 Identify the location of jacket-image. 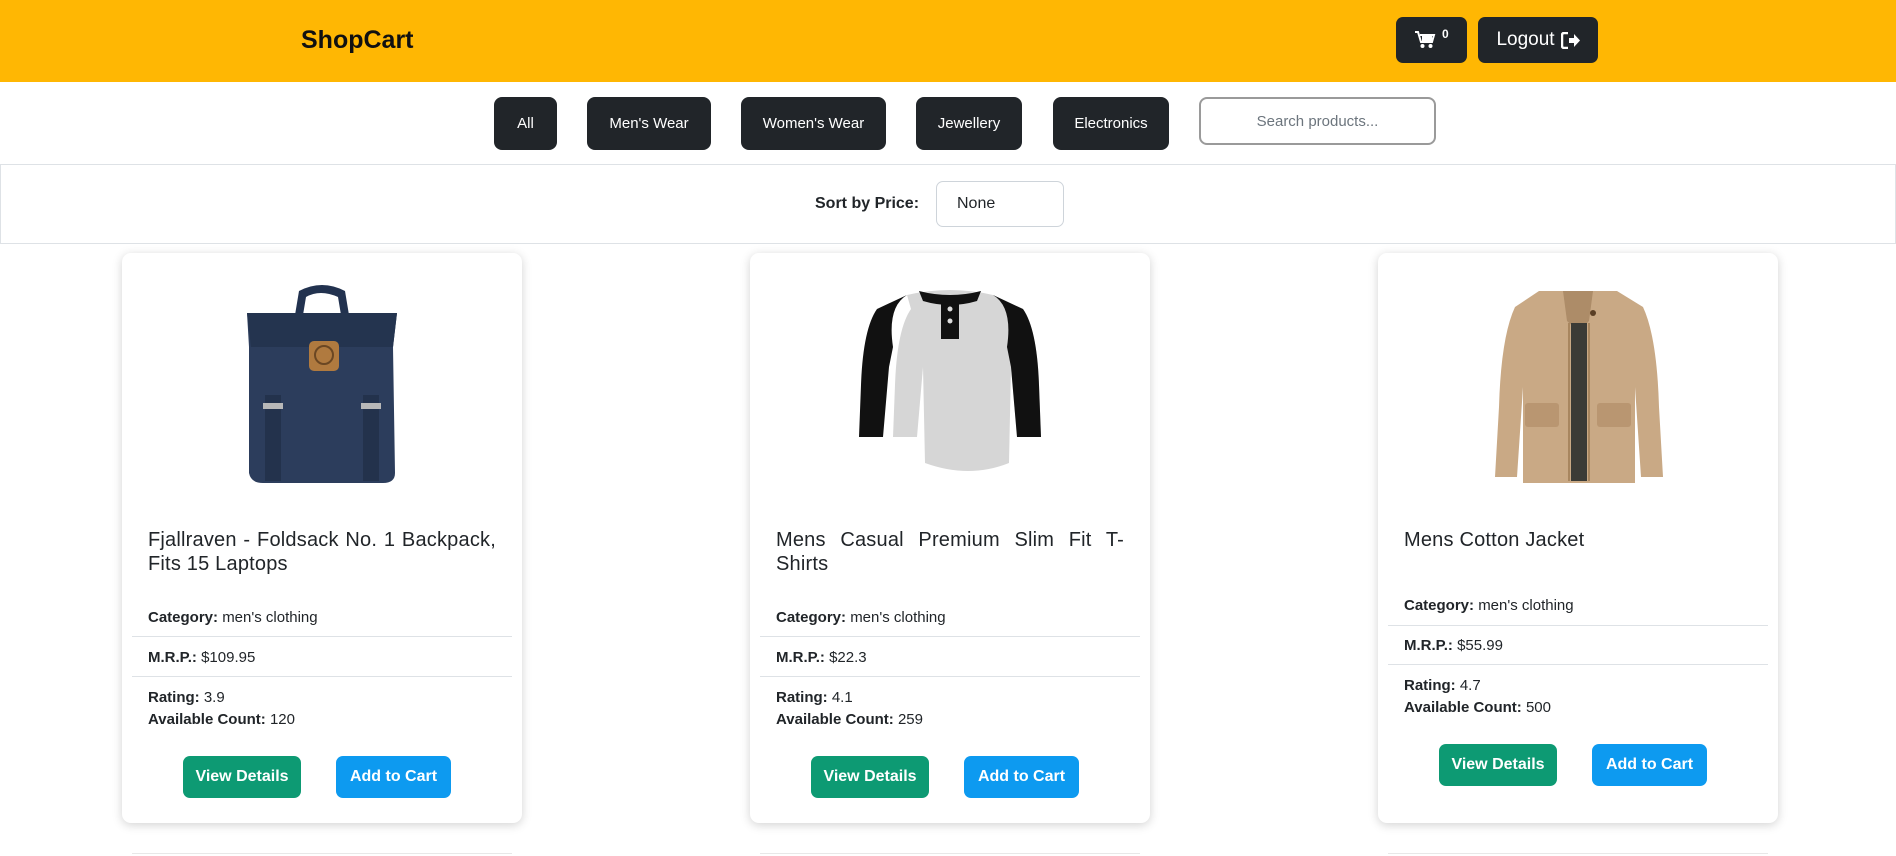
(1578, 385).